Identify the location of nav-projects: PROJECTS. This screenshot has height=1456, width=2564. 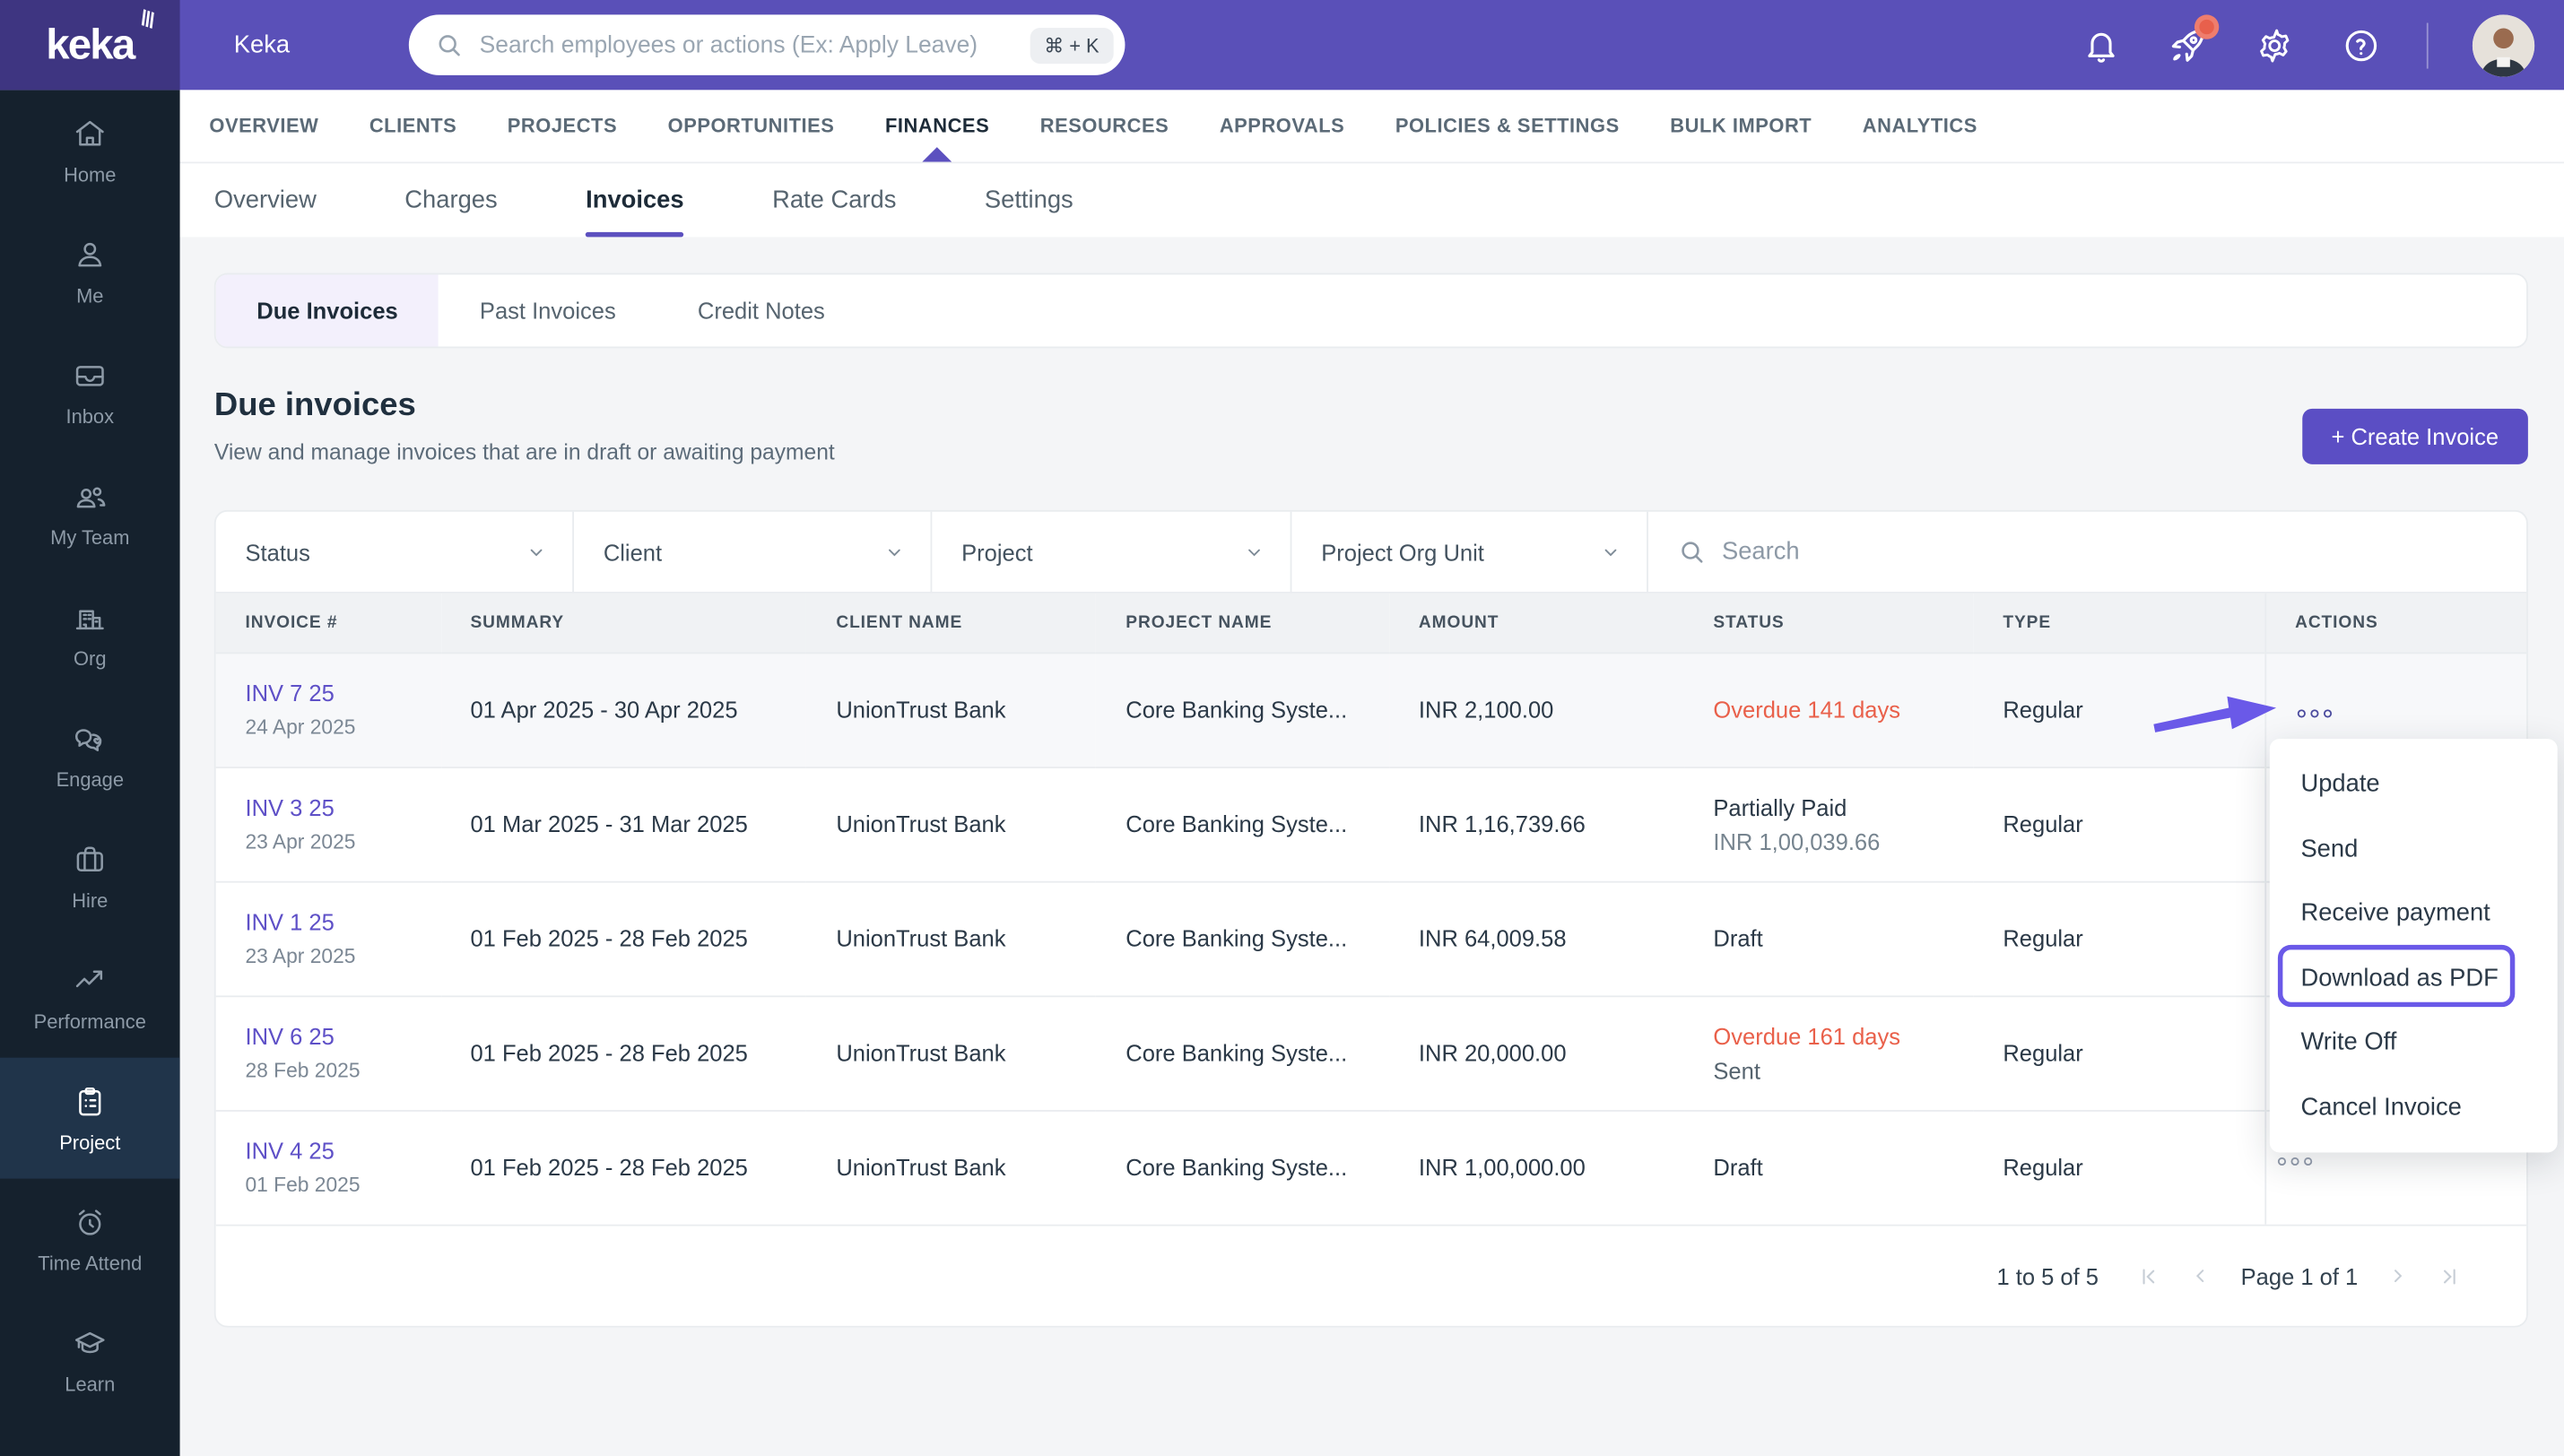
(563, 125).